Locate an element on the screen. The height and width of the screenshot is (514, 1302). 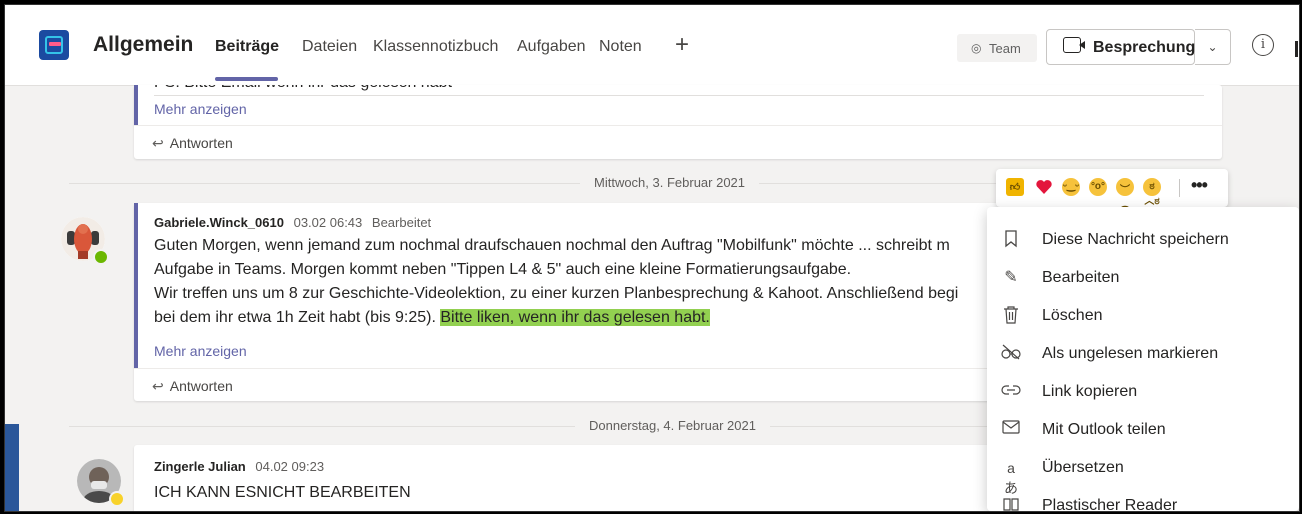
angry-icon: ಠ︿ಠ is located at coordinates (1152, 192).